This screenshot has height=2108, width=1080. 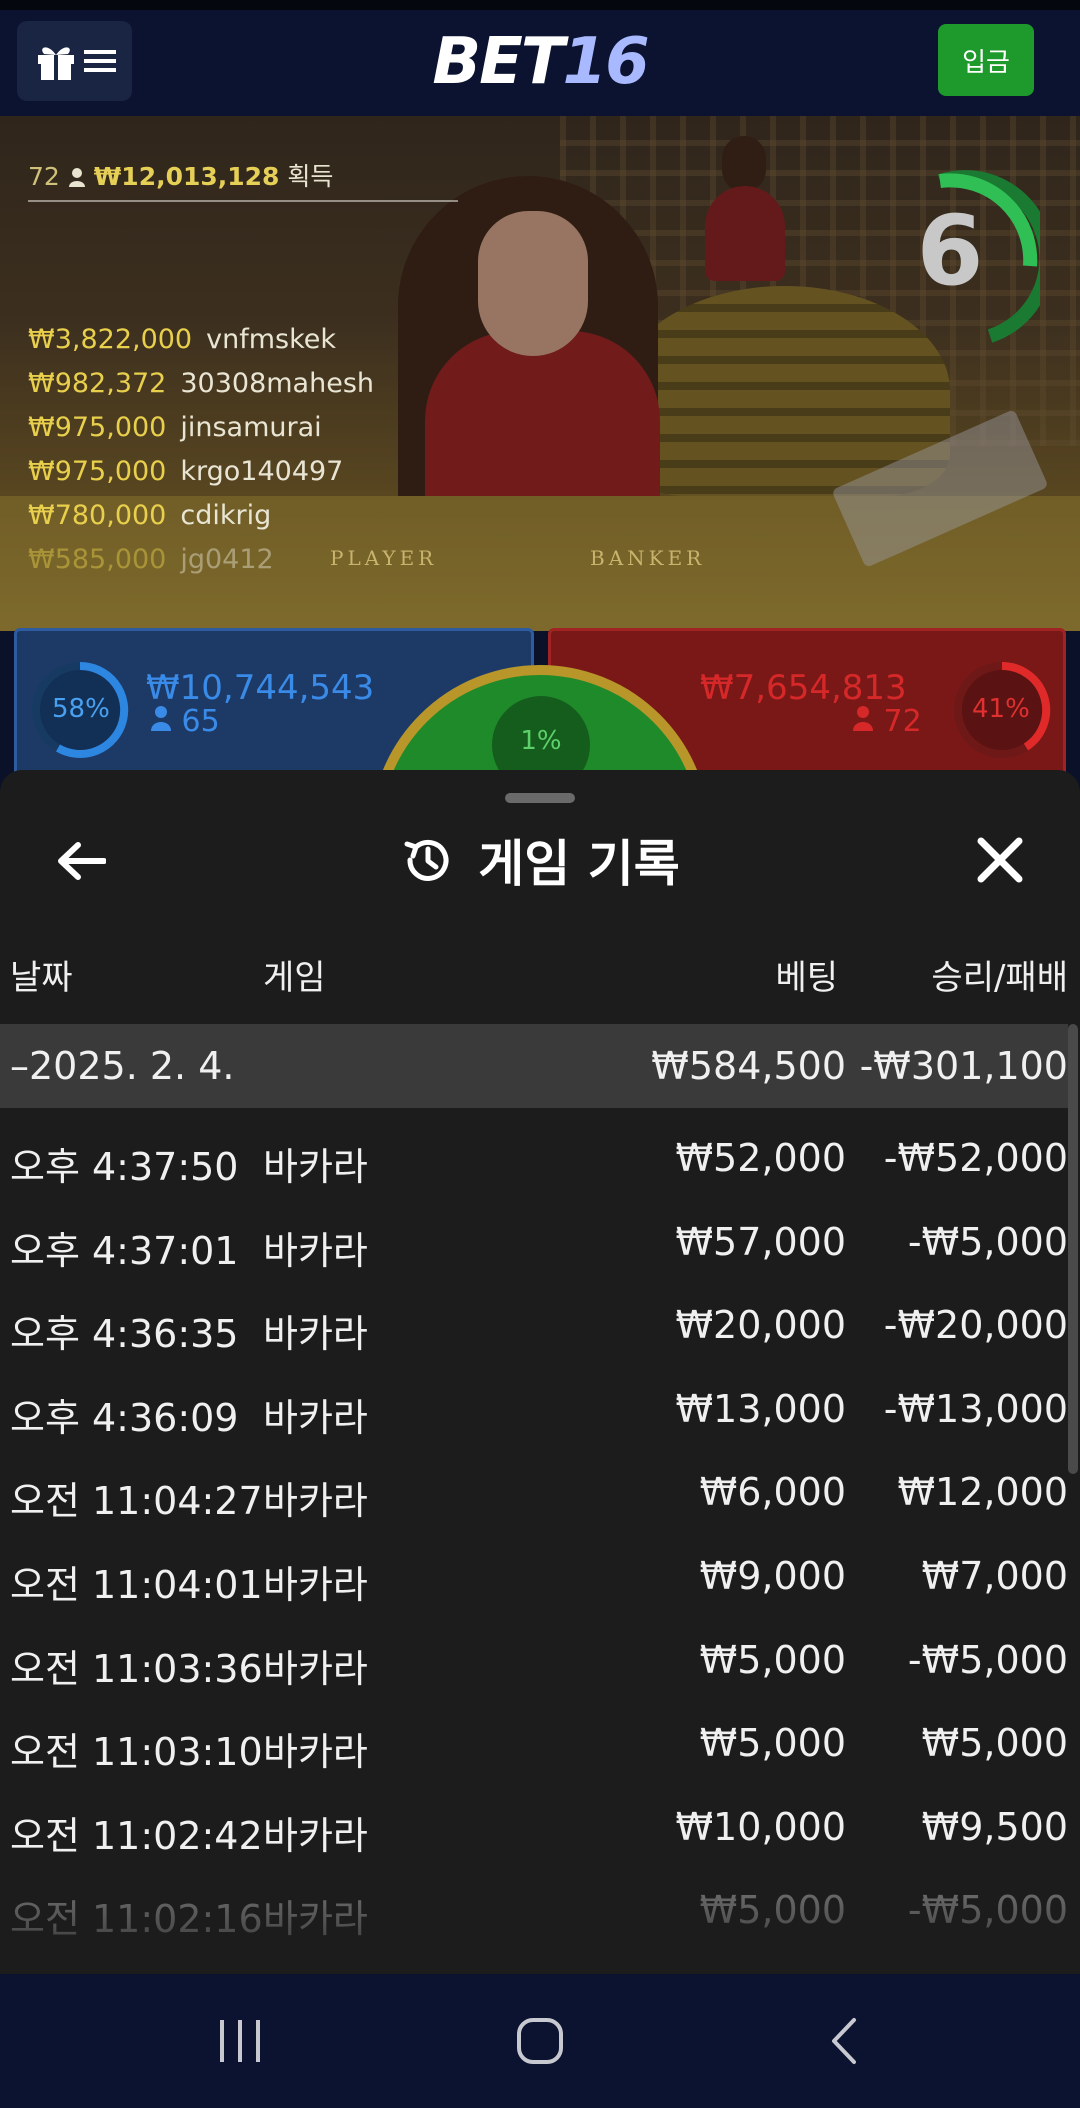 I want to click on row-time: 오전 11:02:16, so click(x=136, y=1919).